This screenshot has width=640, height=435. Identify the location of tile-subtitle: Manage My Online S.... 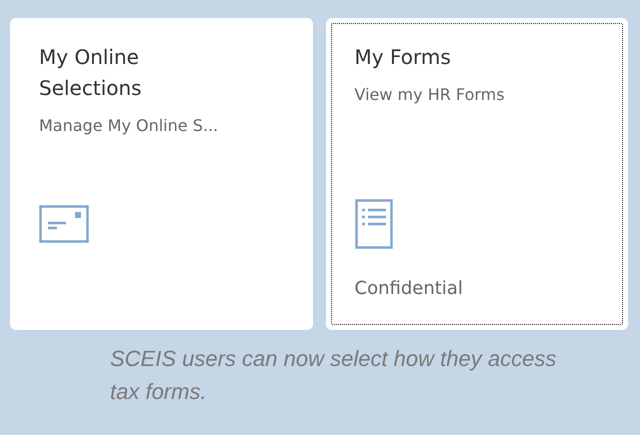
(129, 125).